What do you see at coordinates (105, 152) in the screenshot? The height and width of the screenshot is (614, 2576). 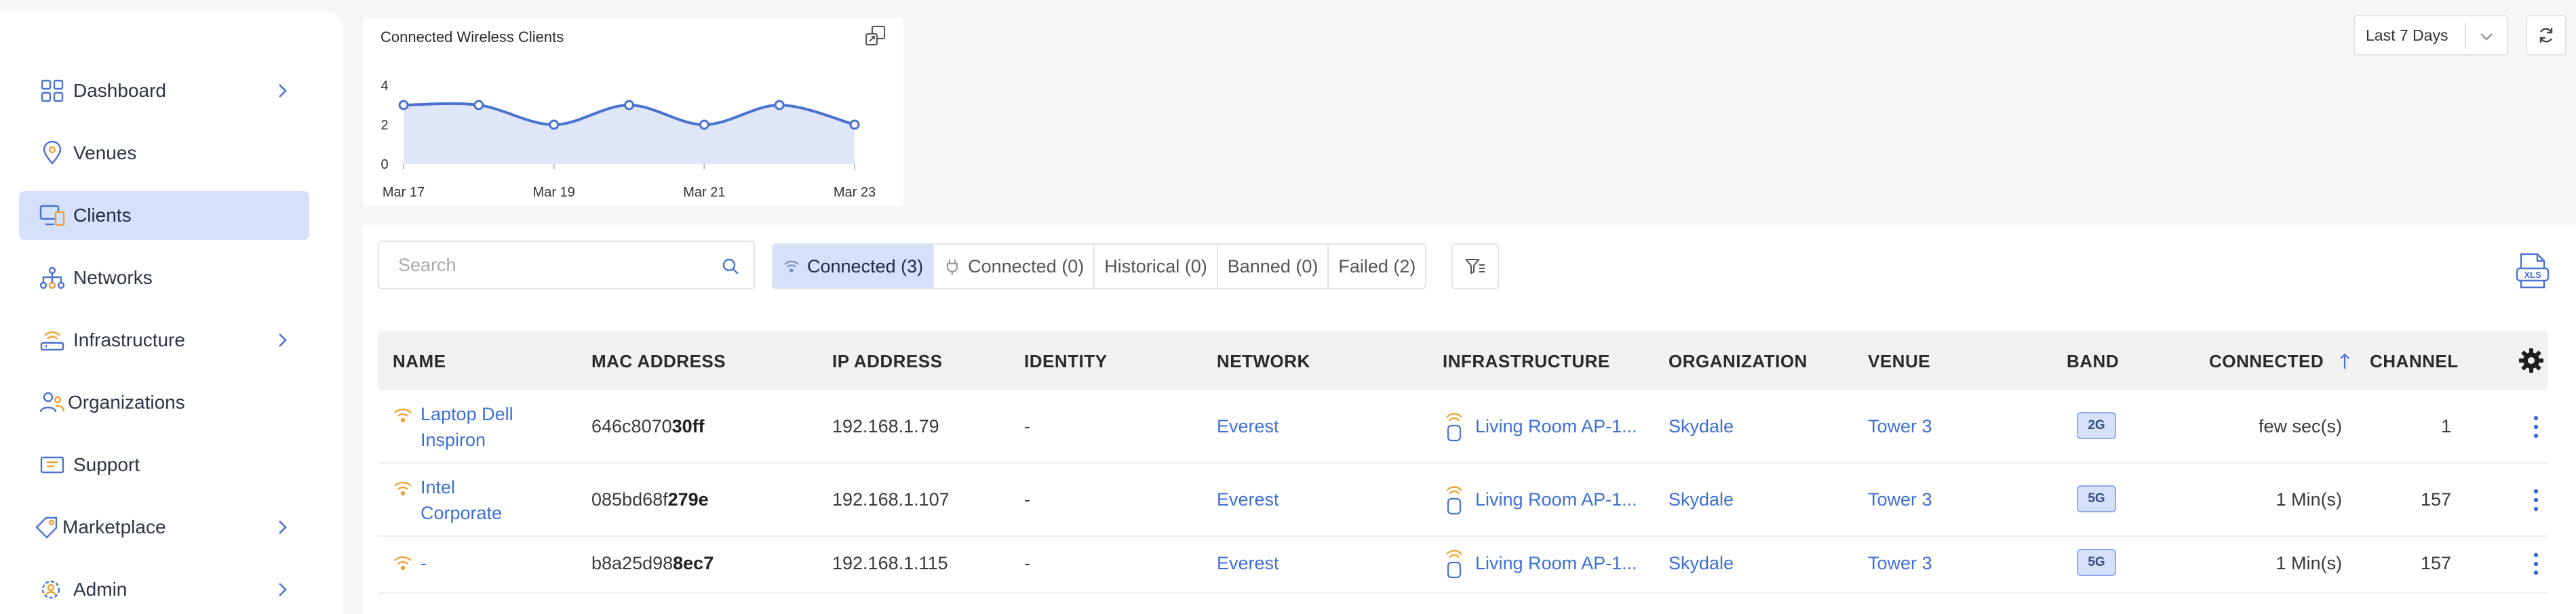 I see `sidebar-item-label: Venues` at bounding box center [105, 152].